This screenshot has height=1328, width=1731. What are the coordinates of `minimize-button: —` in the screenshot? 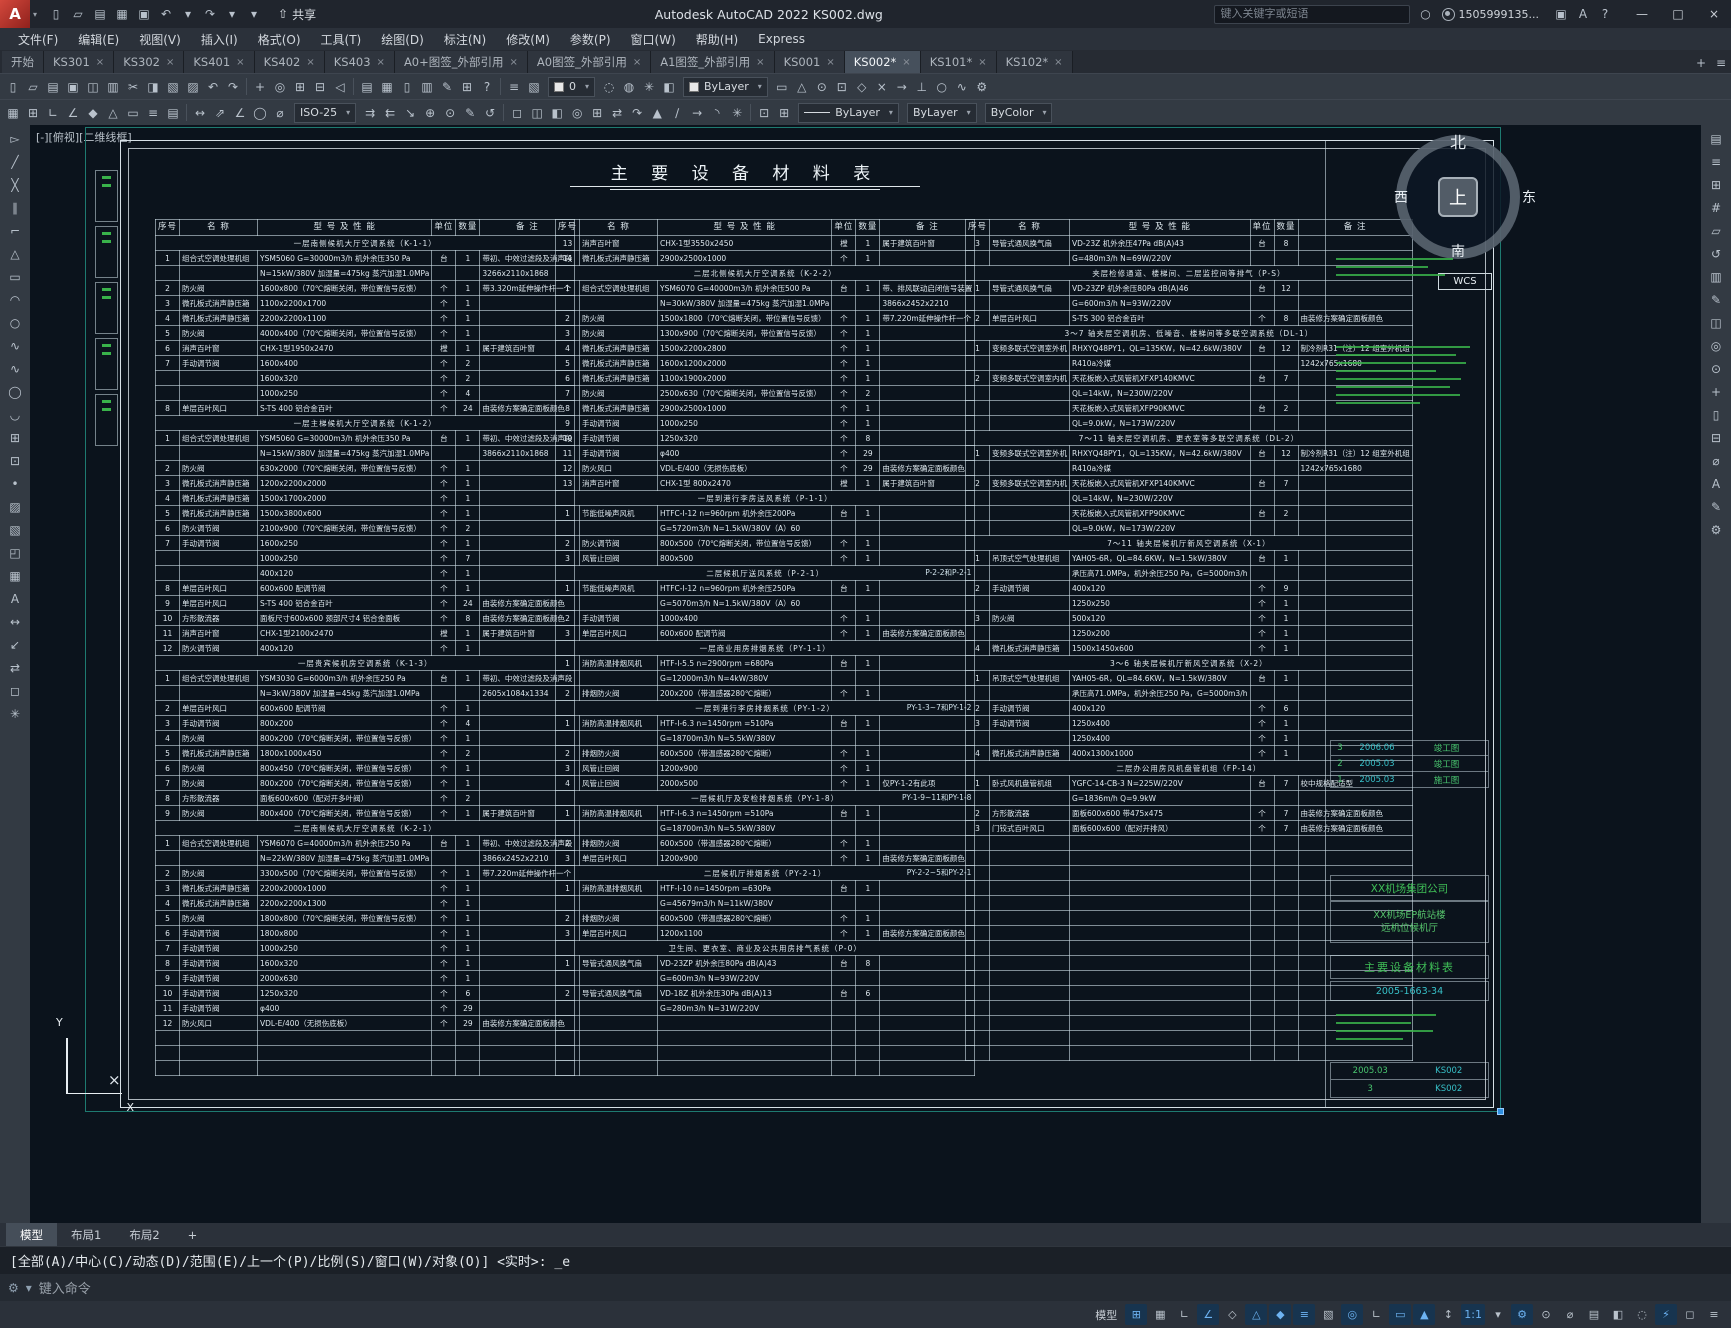 It's located at (1642, 14).